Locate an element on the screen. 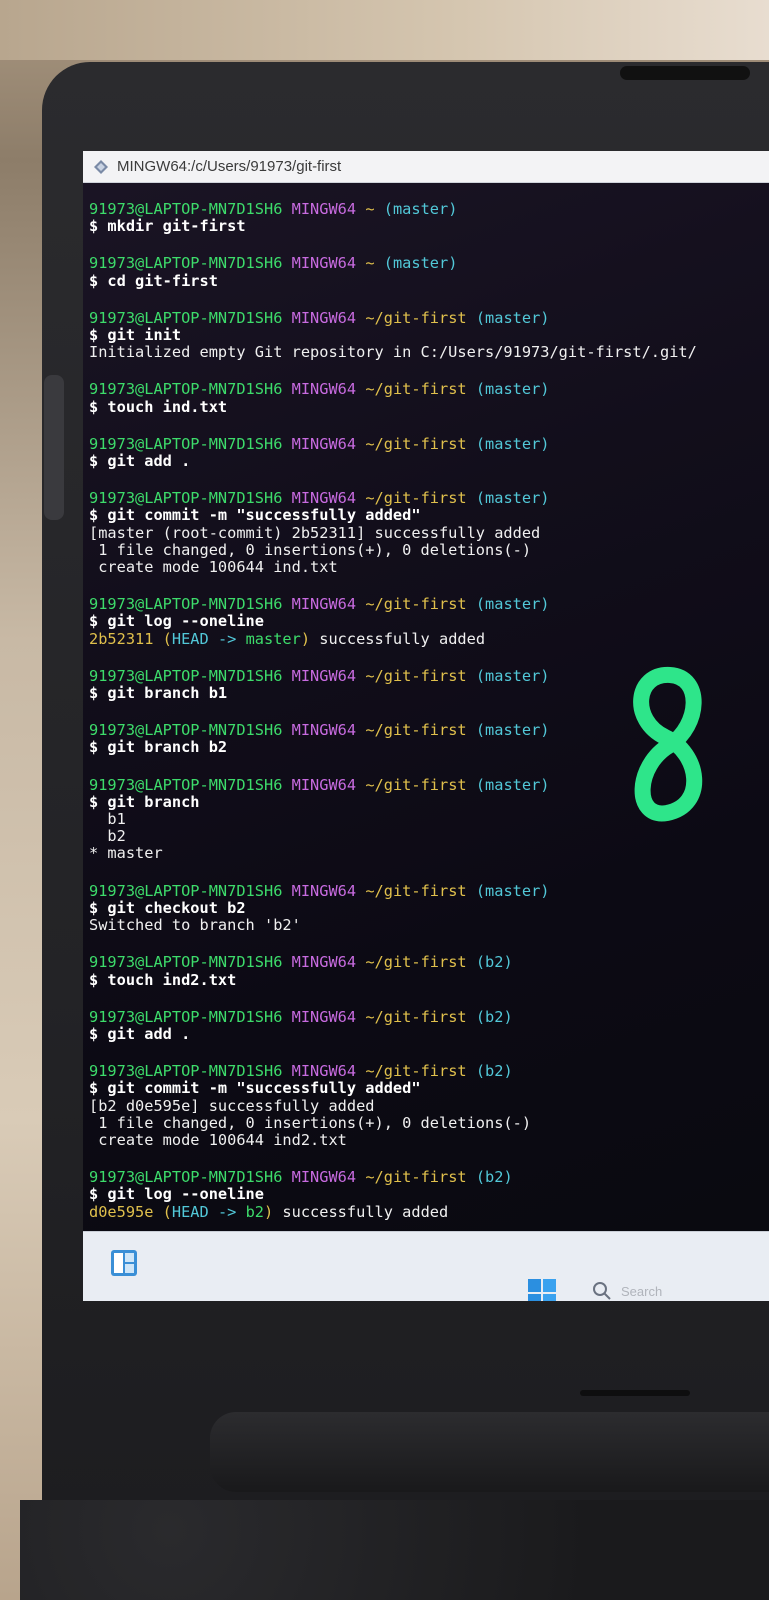 The image size is (769, 1600). output-line: b2 is located at coordinates (107, 836).